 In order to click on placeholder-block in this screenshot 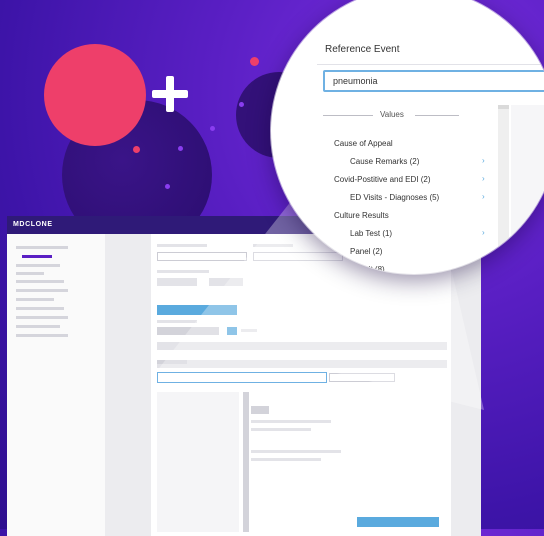, I will do `click(260, 410)`.